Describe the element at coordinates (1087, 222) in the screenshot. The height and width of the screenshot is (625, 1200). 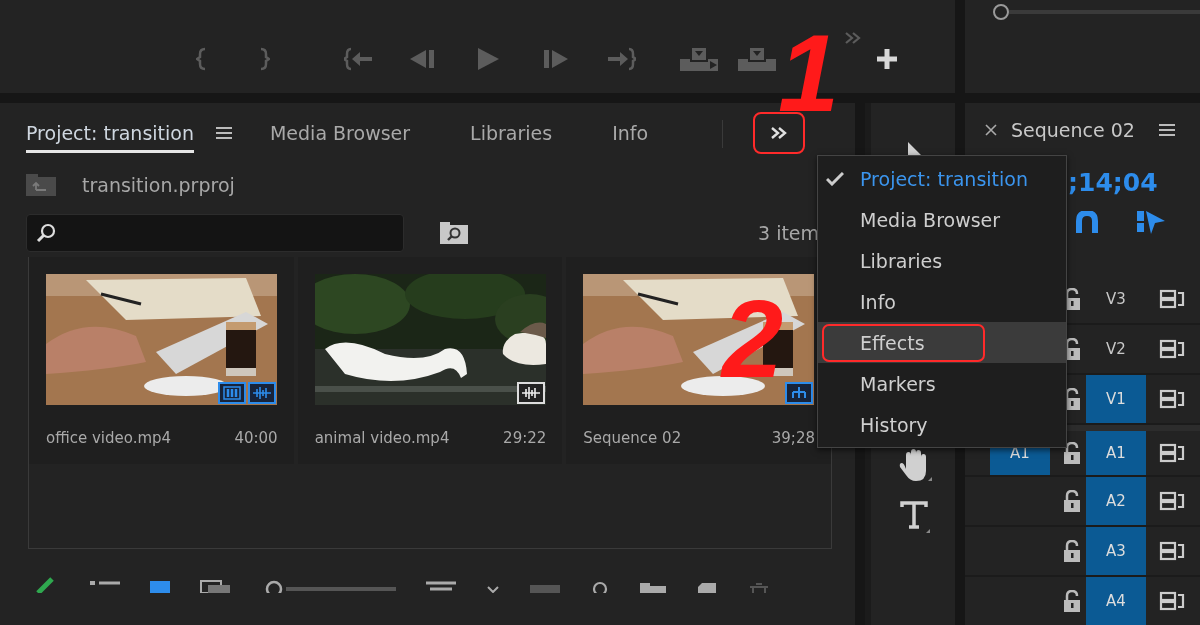
I see `magnet-icon` at that location.